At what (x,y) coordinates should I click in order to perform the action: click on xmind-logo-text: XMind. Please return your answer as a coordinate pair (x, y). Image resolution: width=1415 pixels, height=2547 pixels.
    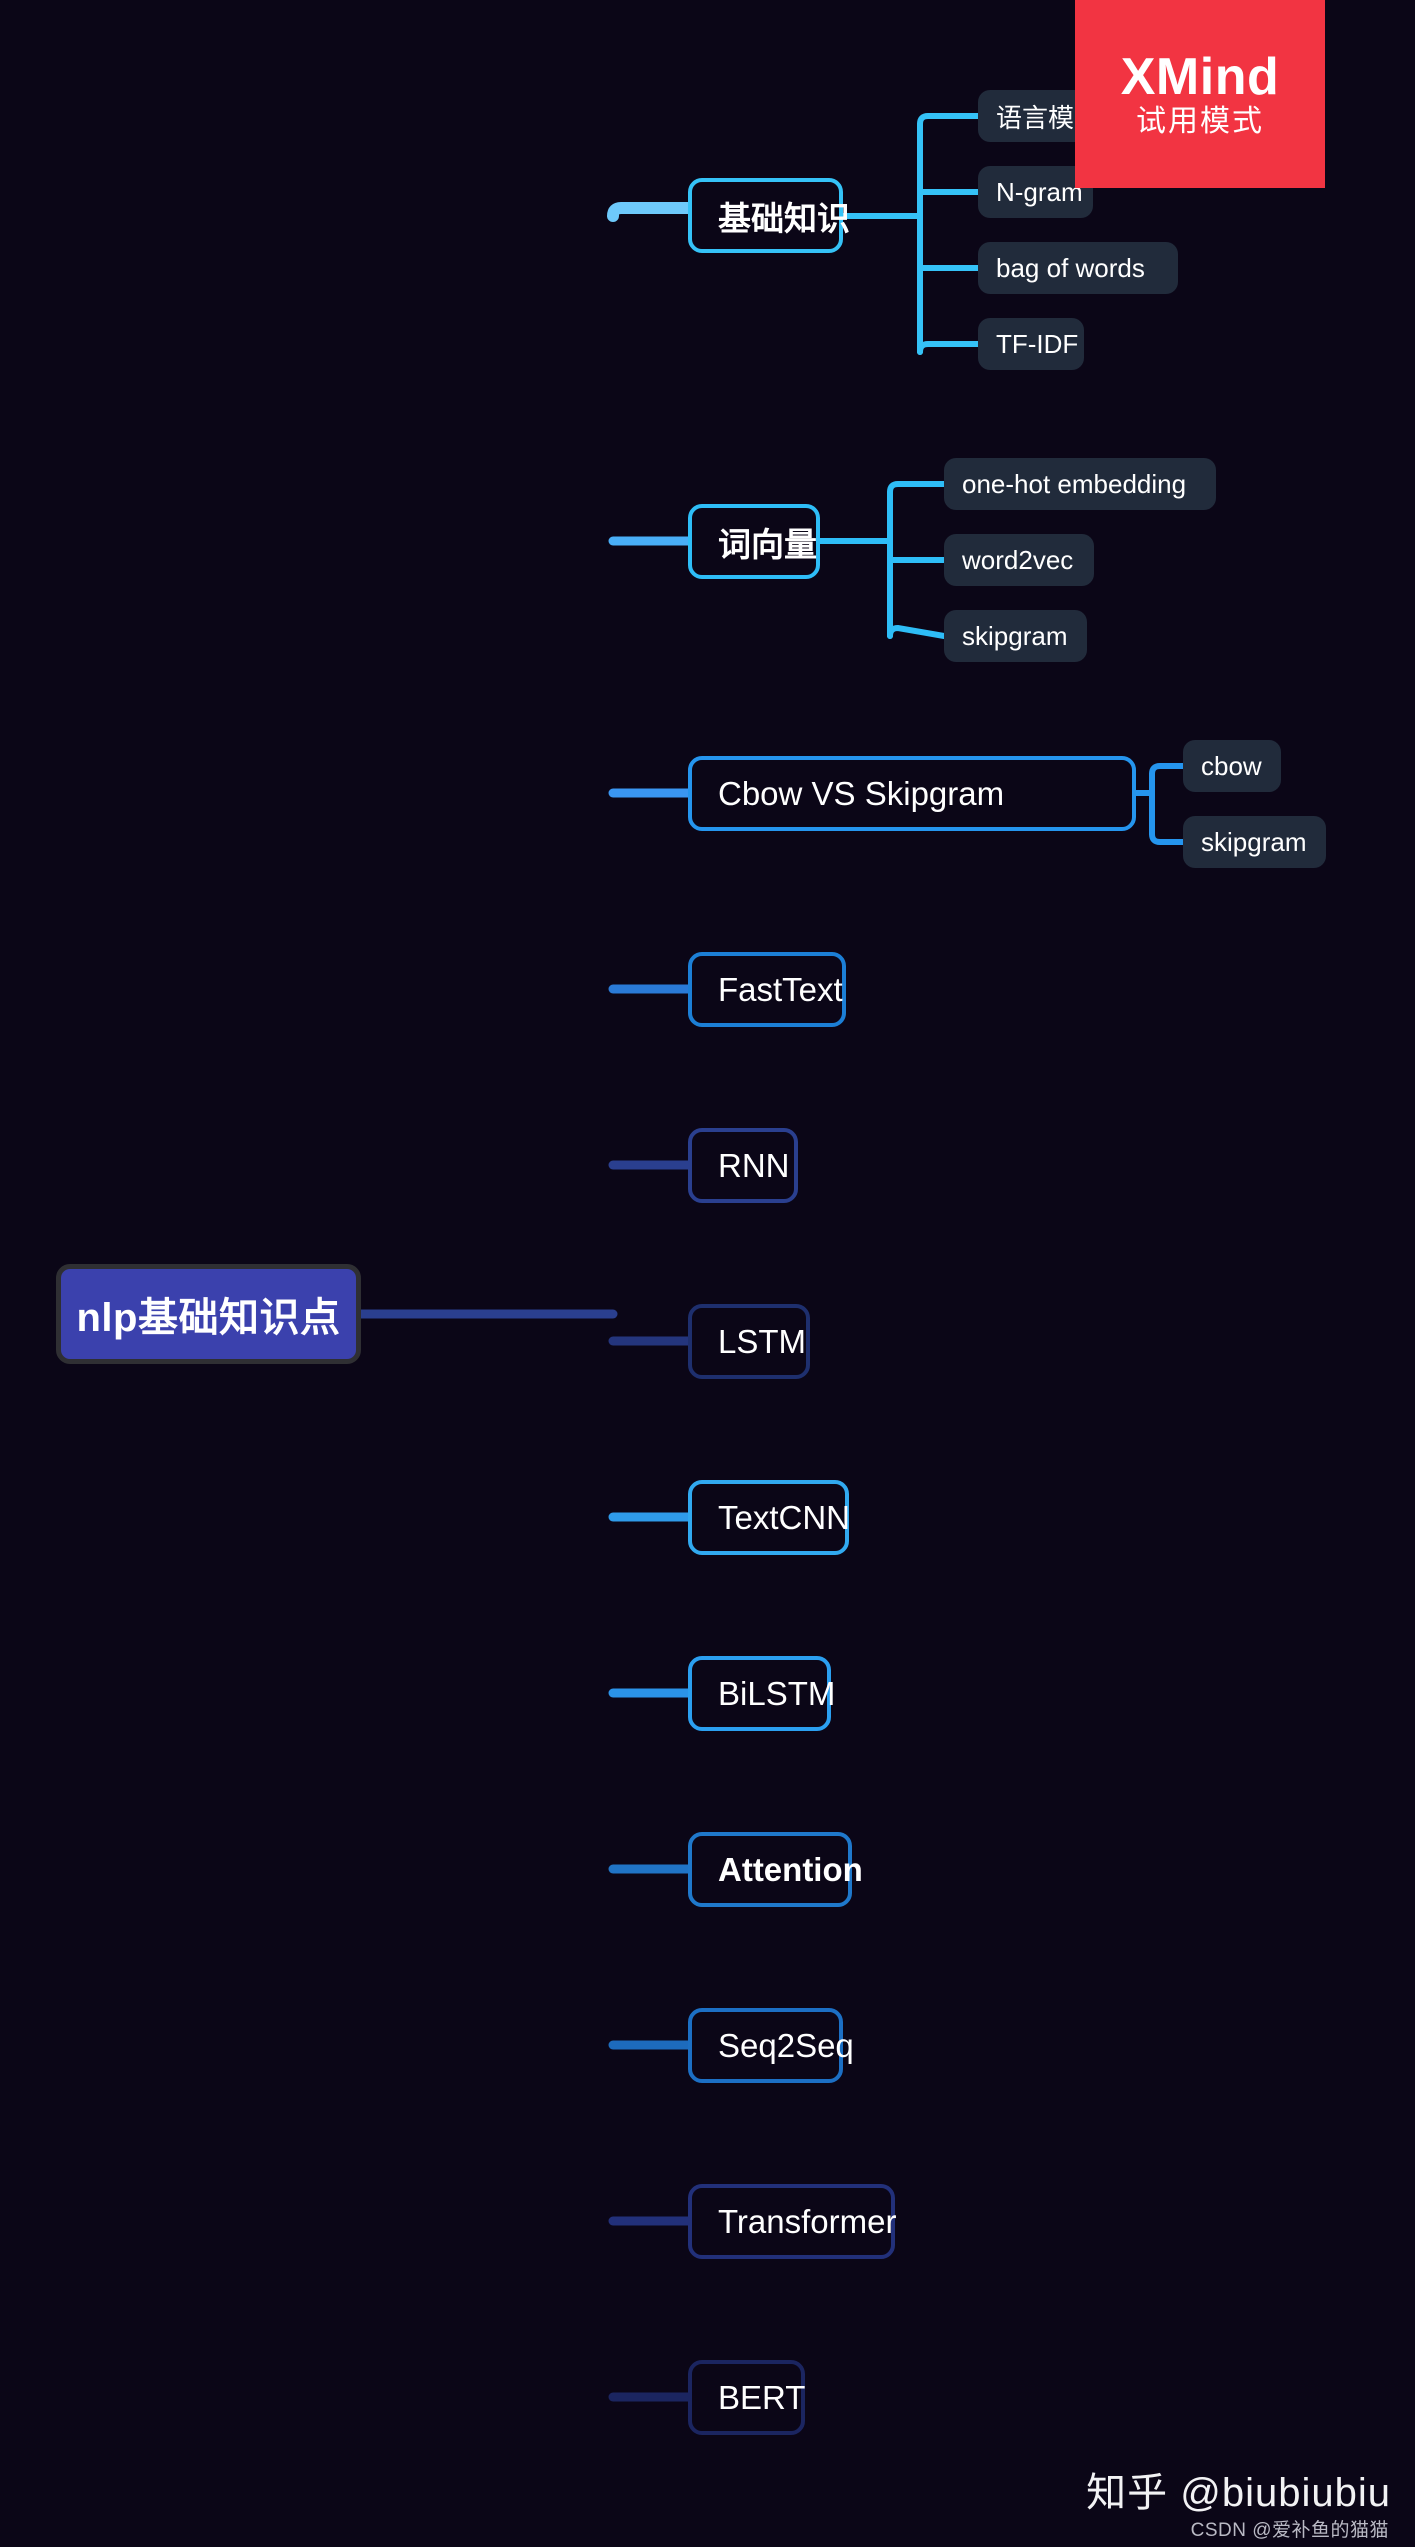
    Looking at the image, I should click on (1200, 77).